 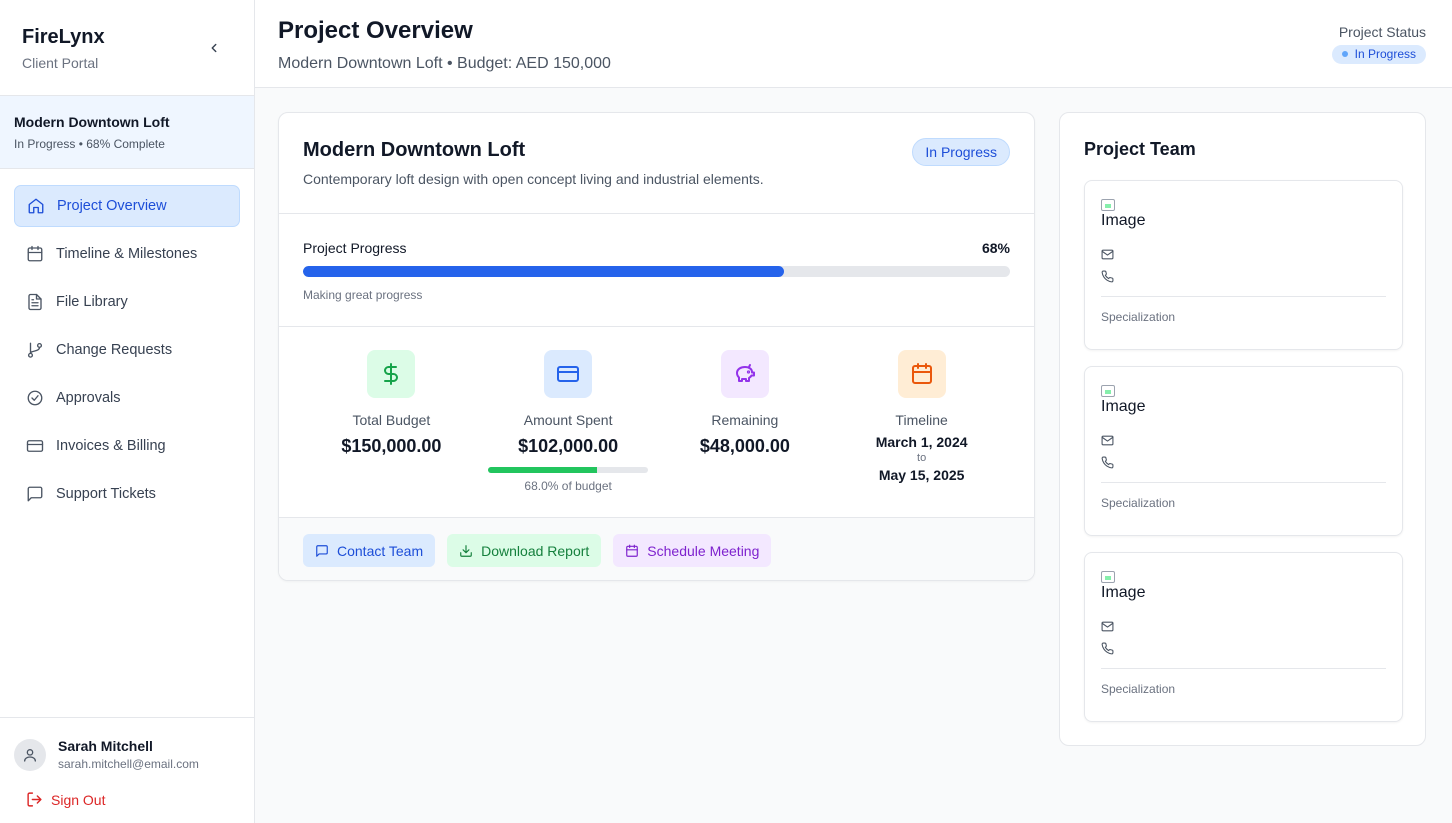 I want to click on progress-percent: 68%, so click(x=995, y=248).